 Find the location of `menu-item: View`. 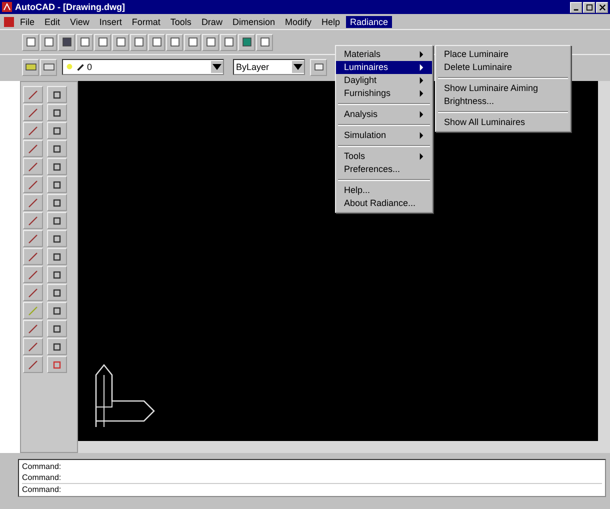

menu-item: View is located at coordinates (80, 22).